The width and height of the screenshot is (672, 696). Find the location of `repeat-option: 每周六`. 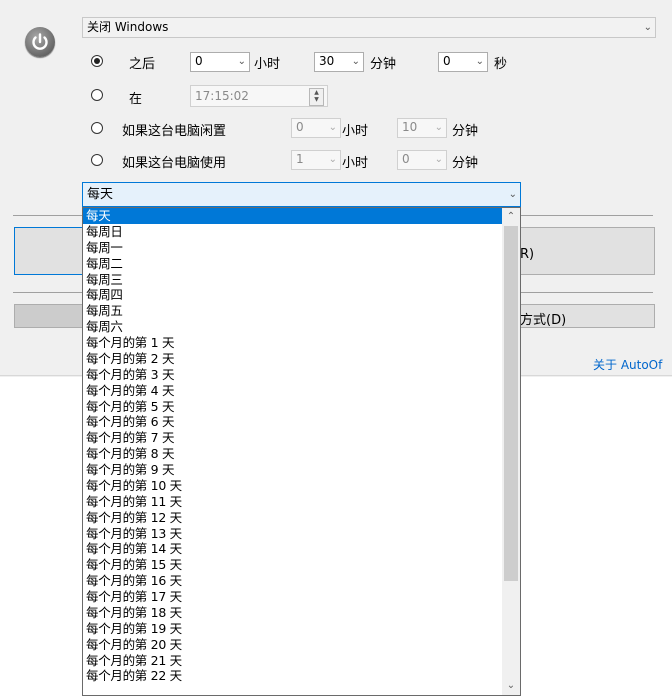

repeat-option: 每周六 is located at coordinates (293, 327).